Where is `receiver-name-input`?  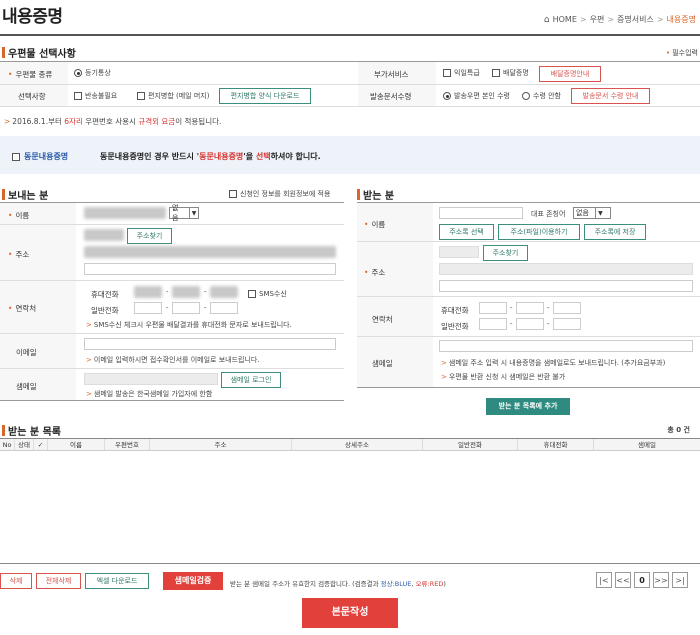 receiver-name-input is located at coordinates (481, 213).